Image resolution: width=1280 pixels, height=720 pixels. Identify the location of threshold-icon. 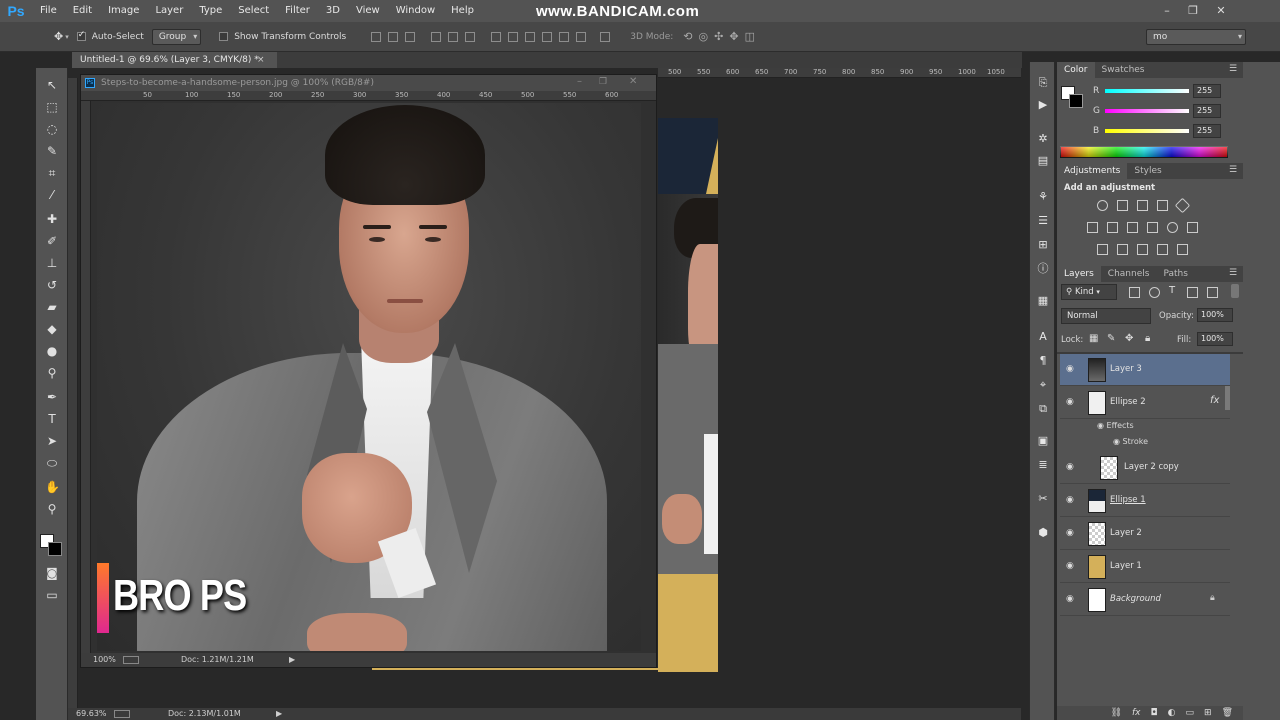
(1142, 249).